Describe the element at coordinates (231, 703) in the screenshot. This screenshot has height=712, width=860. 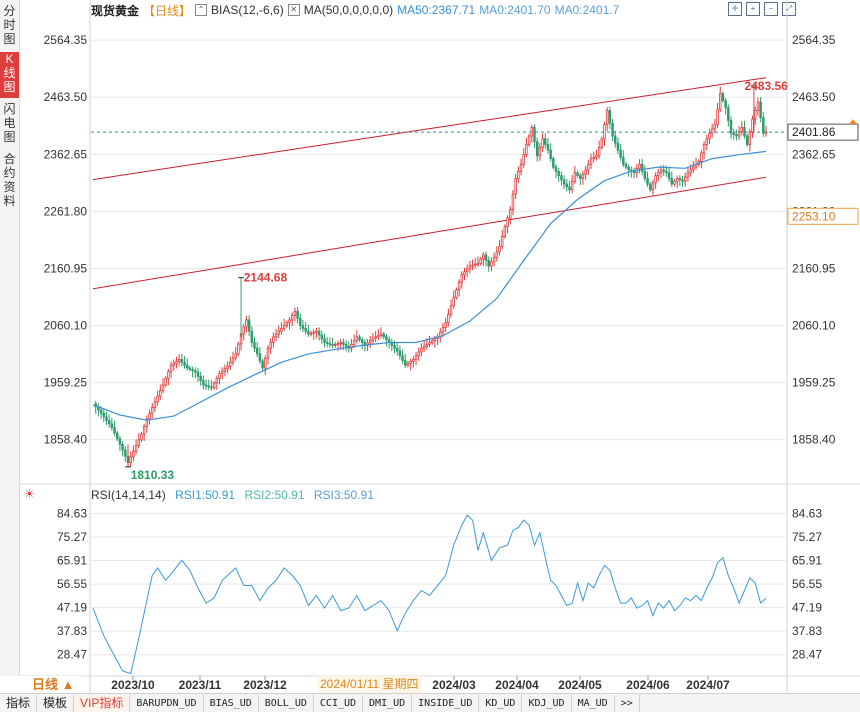
I see `tab-bias: BIAS_UD` at that location.